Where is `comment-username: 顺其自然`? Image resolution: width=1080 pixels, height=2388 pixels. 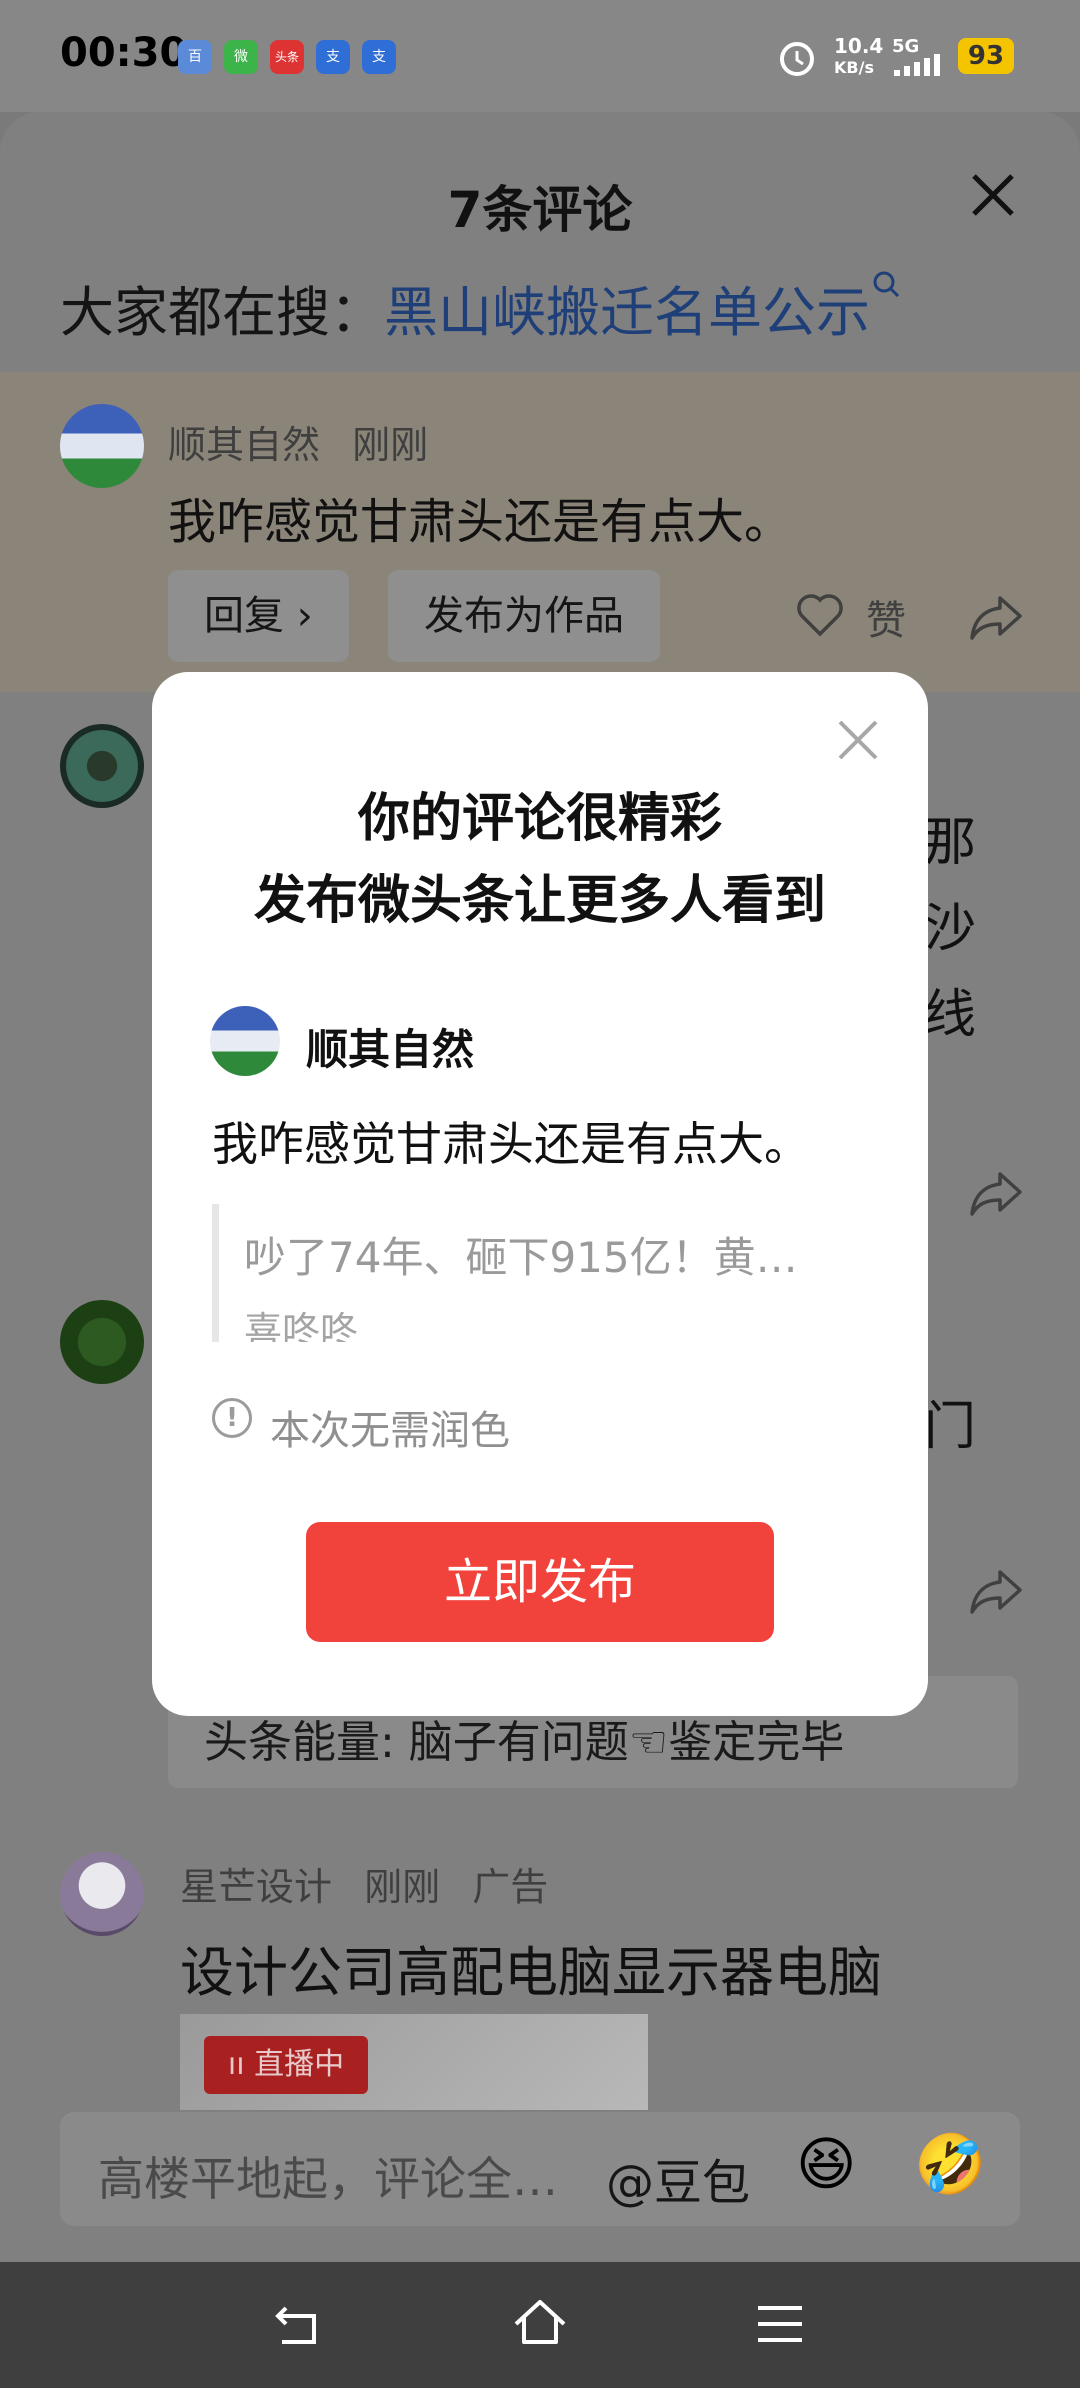 comment-username: 顺其自然 is located at coordinates (244, 445).